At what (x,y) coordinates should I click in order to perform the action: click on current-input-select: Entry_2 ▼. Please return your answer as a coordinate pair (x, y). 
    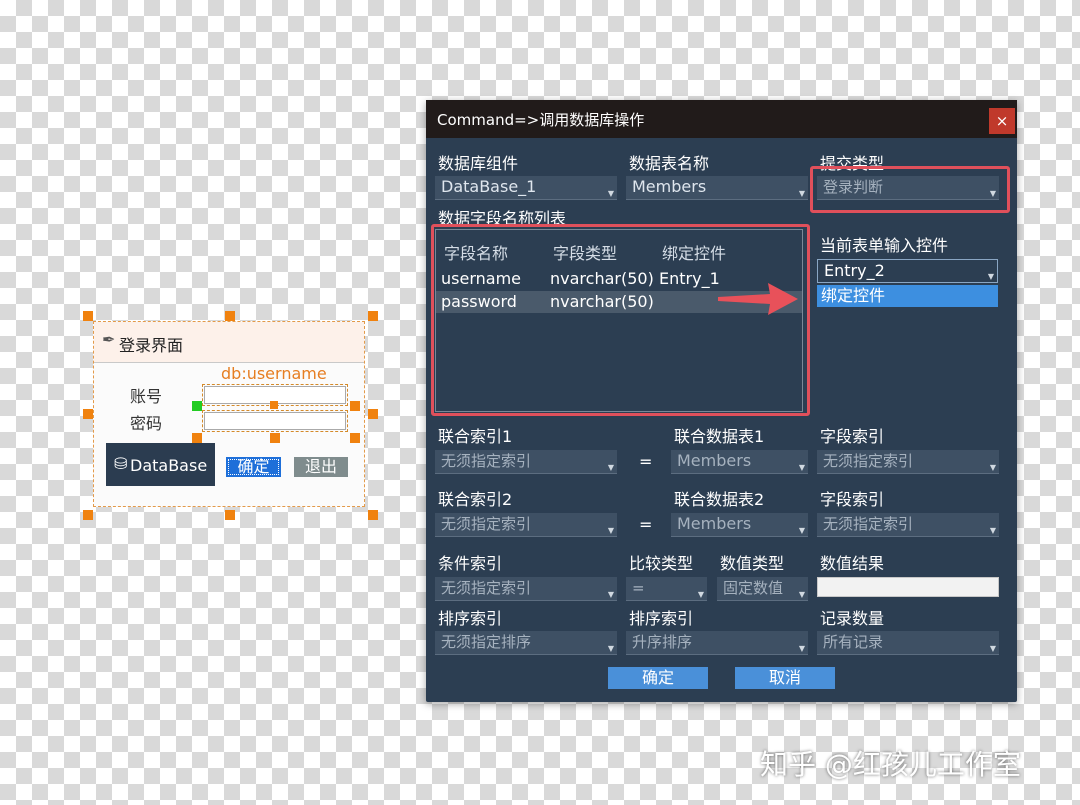
    Looking at the image, I should click on (907, 271).